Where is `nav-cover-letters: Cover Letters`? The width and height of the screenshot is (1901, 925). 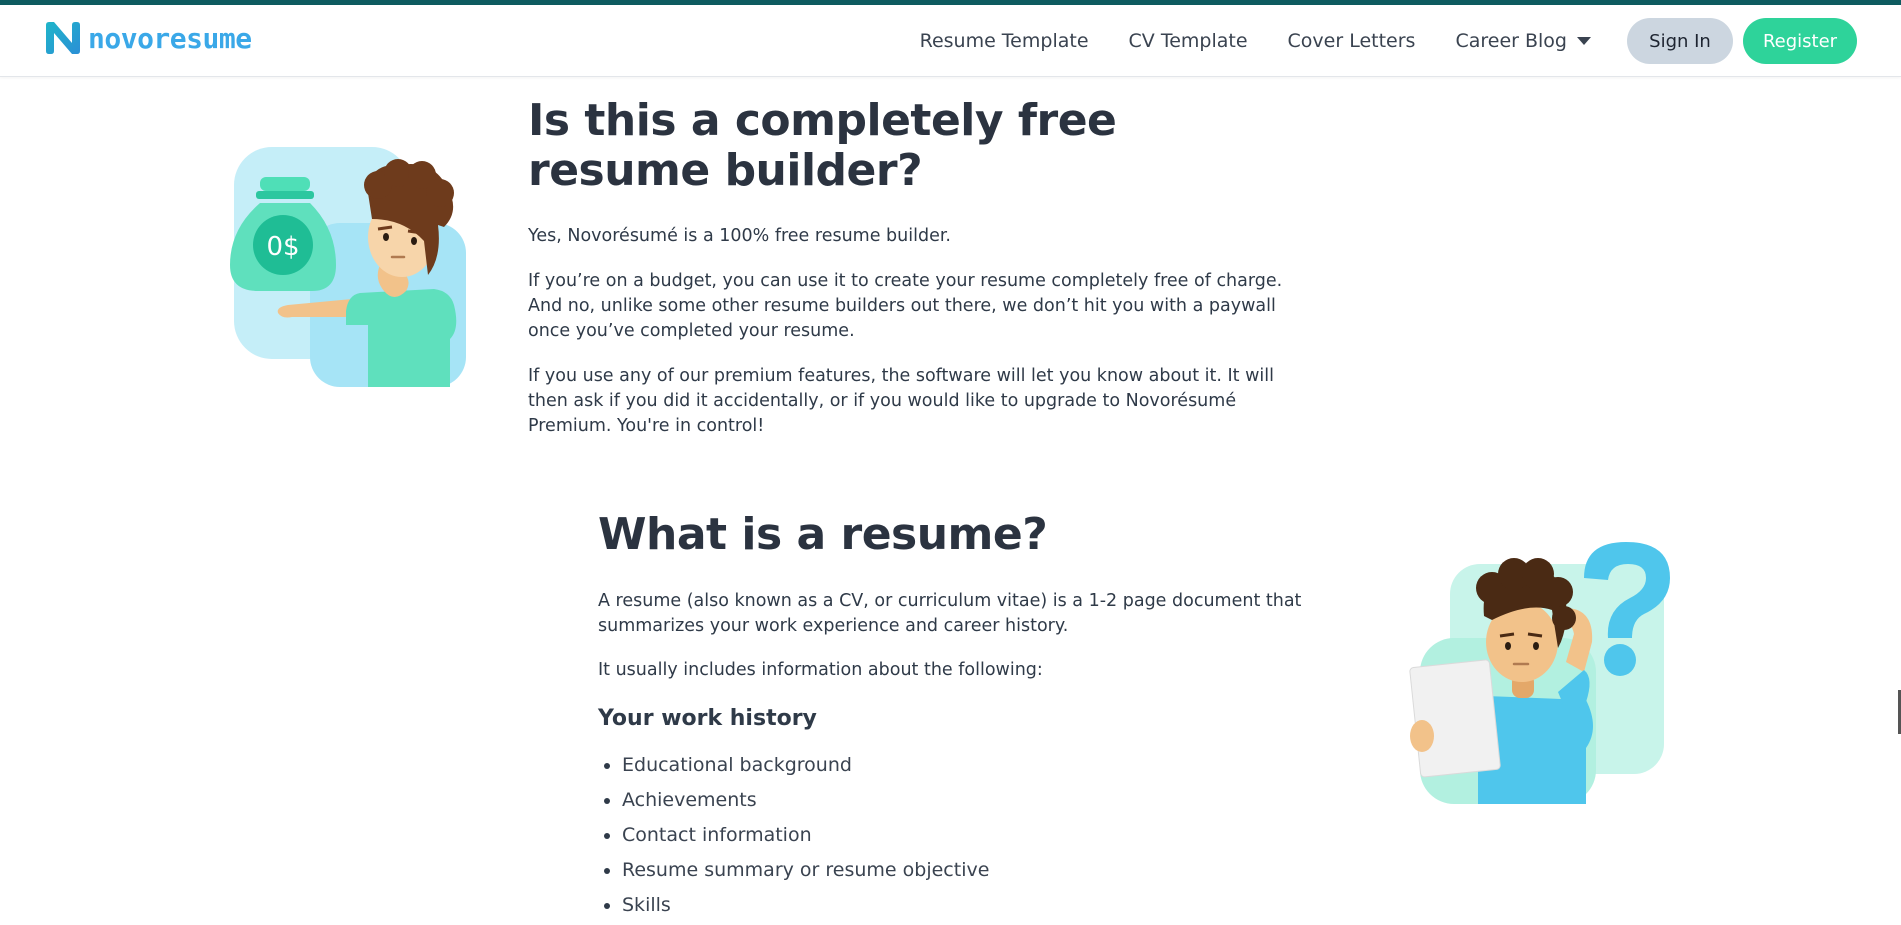
nav-cover-letters: Cover Letters is located at coordinates (1352, 41).